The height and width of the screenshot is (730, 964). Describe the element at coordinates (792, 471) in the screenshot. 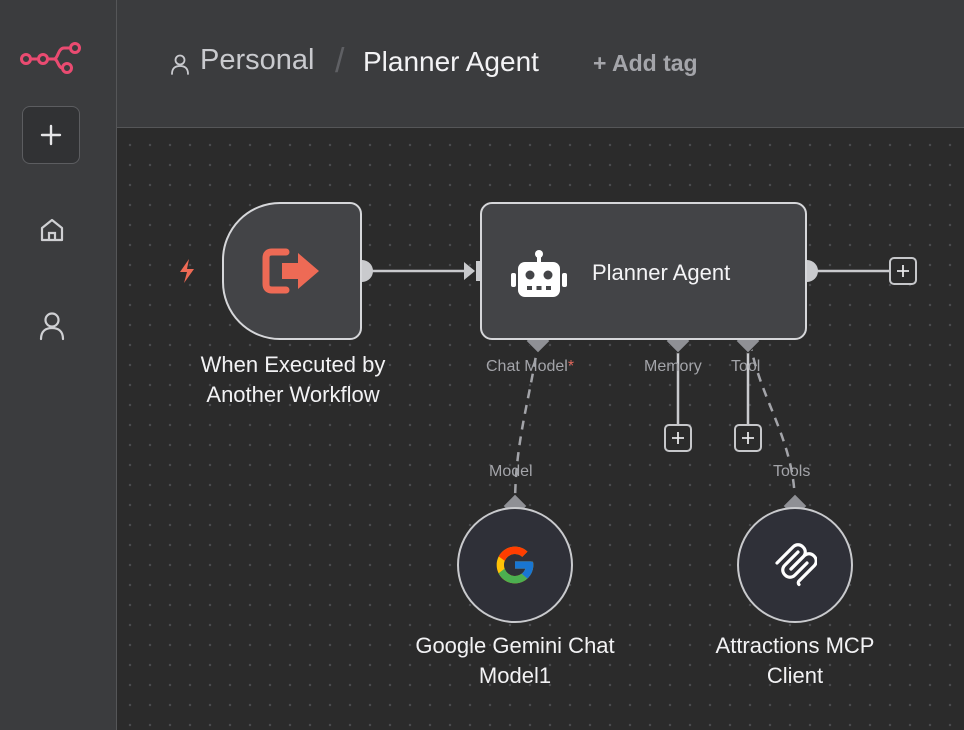

I see `tools-label: Tools` at that location.